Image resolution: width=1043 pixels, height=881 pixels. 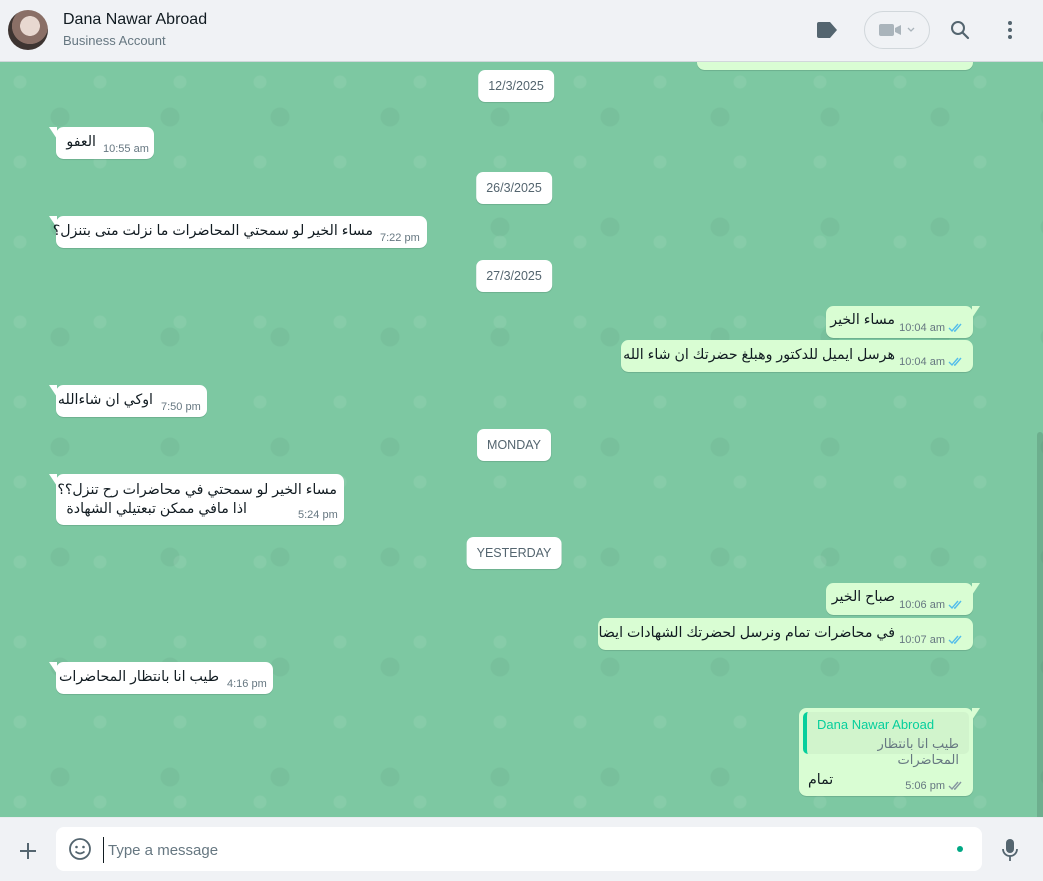 I want to click on contact-subtitle: Business Account, so click(x=114, y=40).